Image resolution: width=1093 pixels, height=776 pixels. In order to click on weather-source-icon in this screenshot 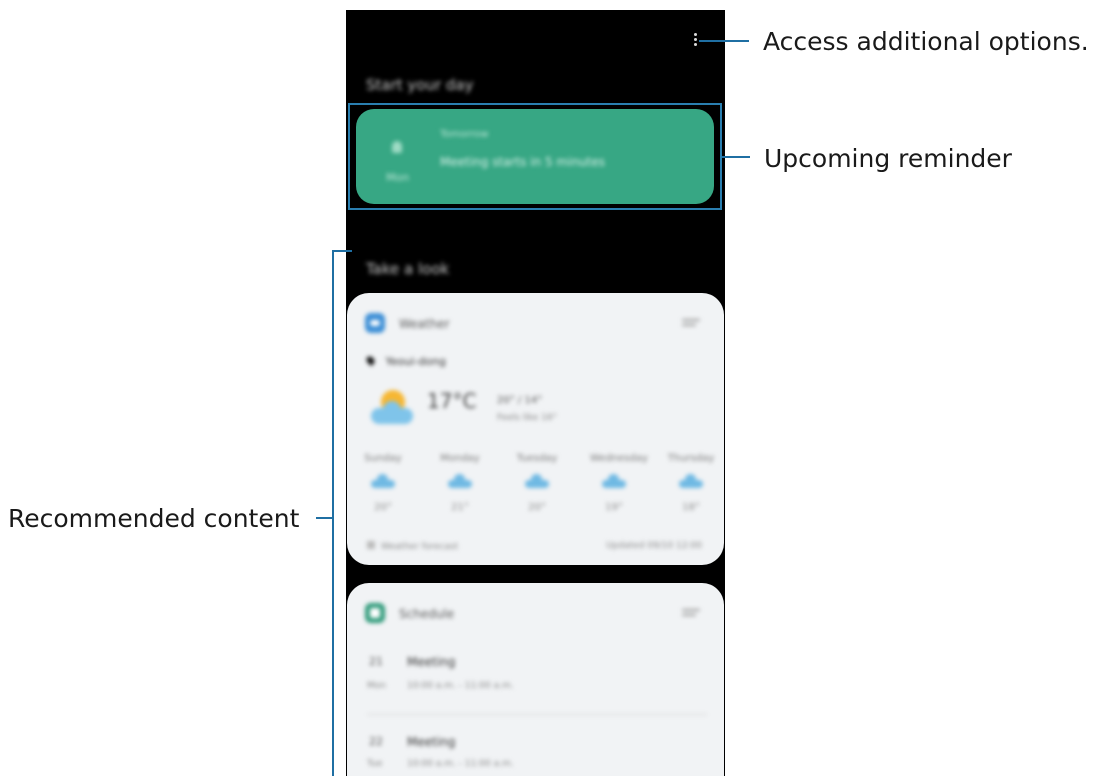, I will do `click(371, 545)`.